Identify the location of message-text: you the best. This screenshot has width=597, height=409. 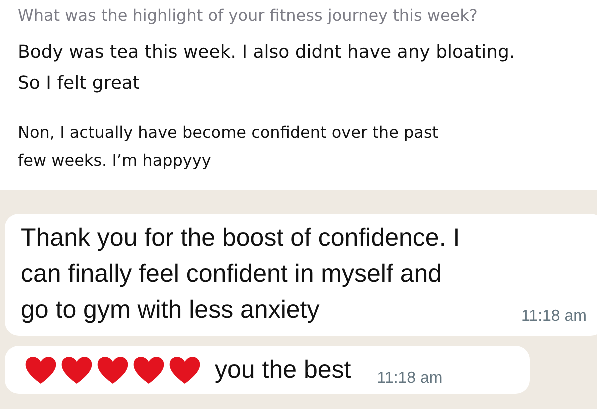
(283, 370).